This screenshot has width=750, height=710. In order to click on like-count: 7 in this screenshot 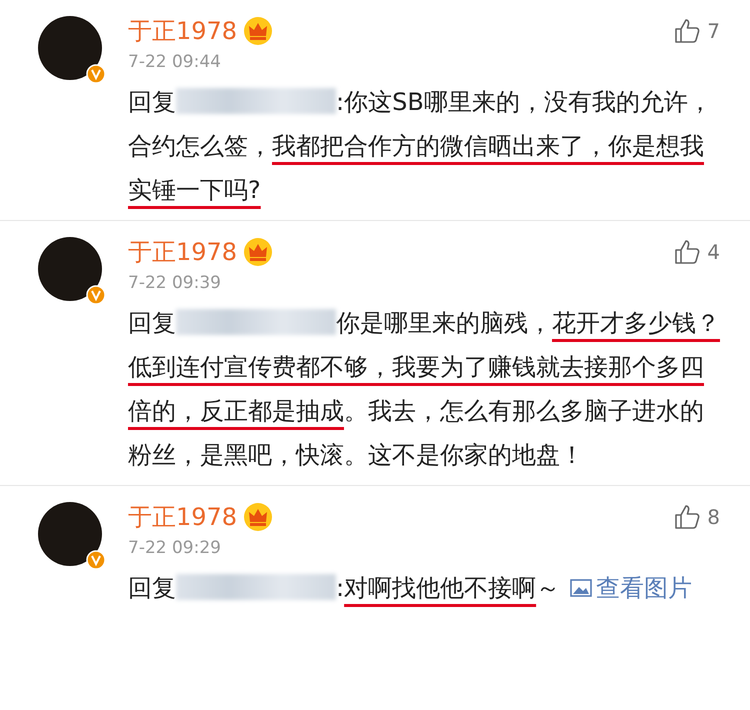, I will do `click(713, 31)`.